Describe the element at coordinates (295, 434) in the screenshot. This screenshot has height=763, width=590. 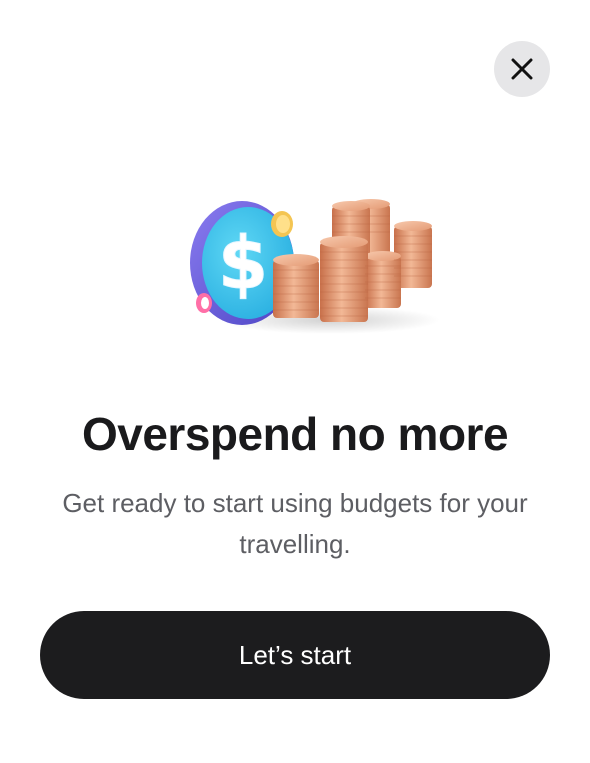
I see `dialog-title: Overspend no more` at that location.